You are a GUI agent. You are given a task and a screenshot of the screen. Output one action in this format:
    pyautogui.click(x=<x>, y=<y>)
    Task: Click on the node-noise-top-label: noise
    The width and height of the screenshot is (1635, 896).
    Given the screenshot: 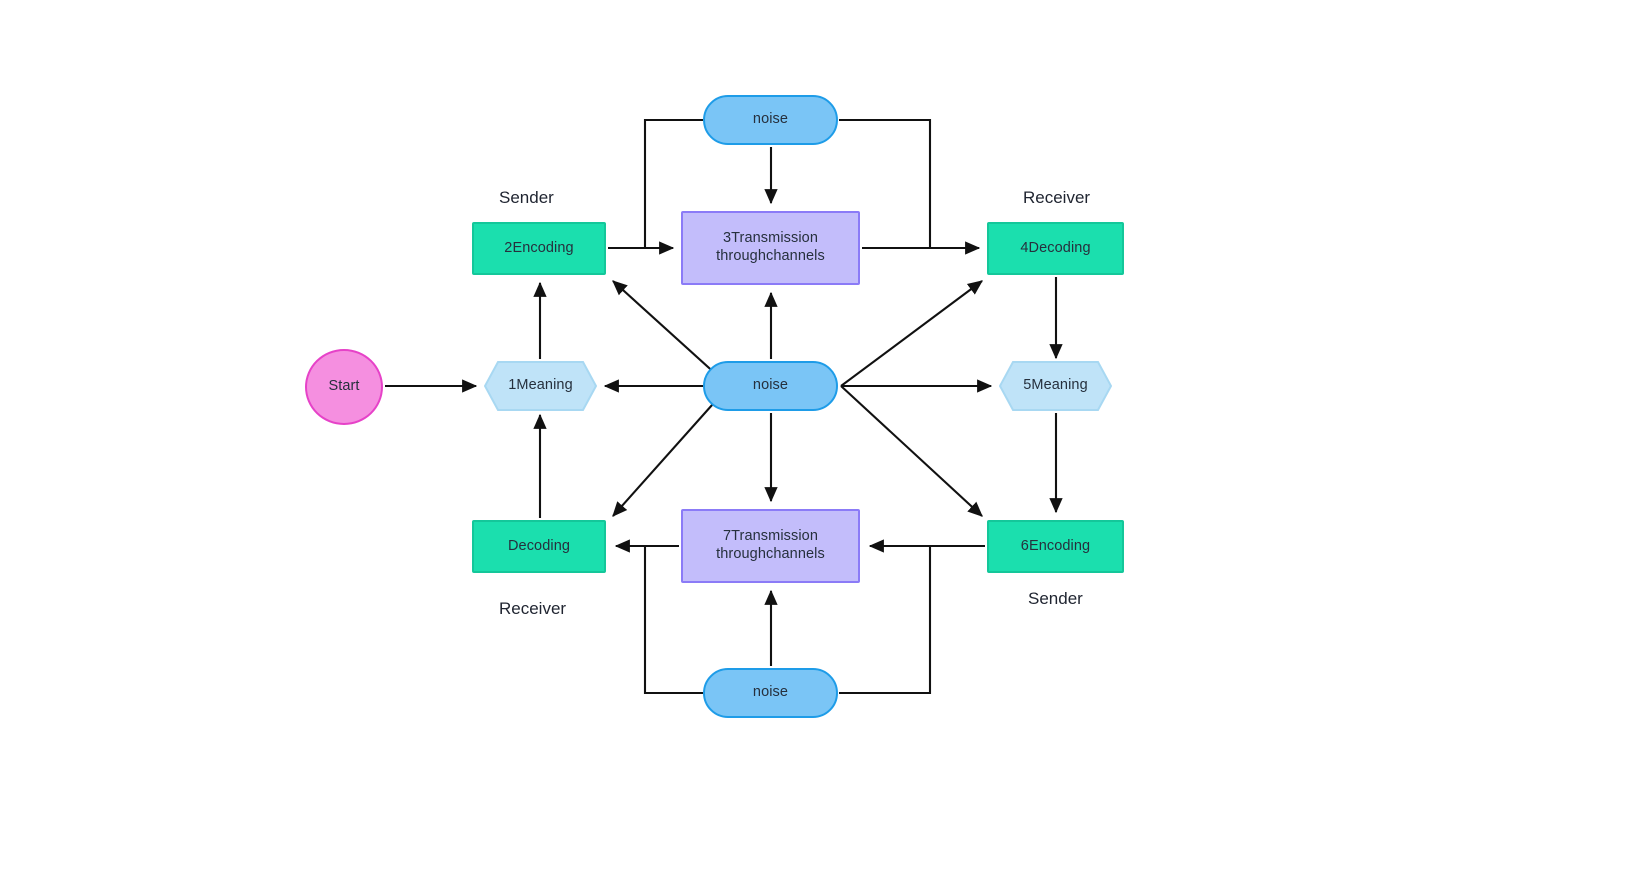 What is the action you would take?
    pyautogui.click(x=770, y=119)
    